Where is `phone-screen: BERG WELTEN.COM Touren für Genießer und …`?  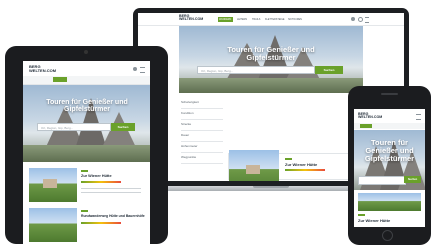 phone-screen: BERG WELTEN.COM Touren für Genießer und … is located at coordinates (389, 168).